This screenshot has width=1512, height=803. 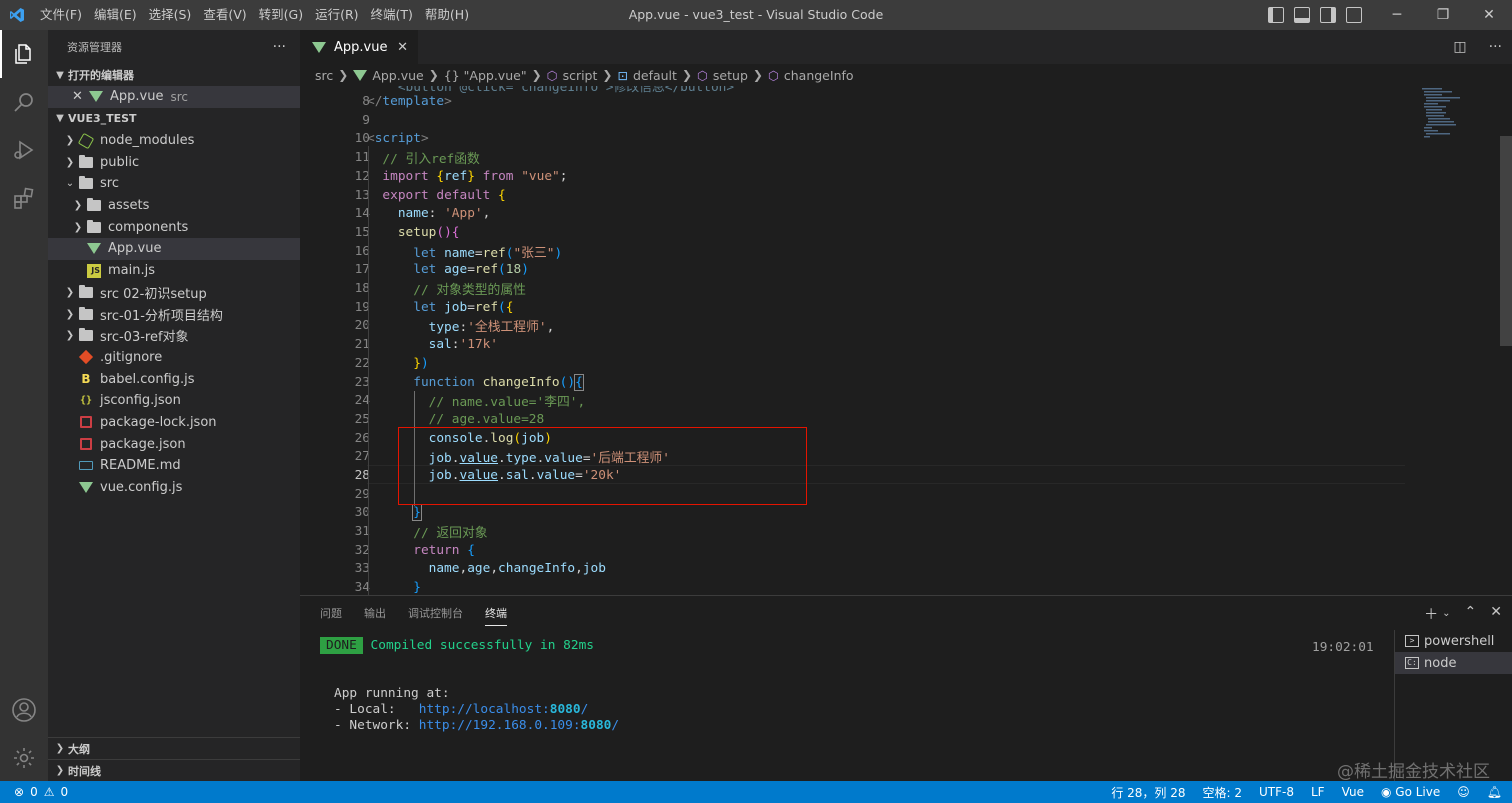 What do you see at coordinates (174, 249) in the screenshot?
I see `tree-item-app-vue: App.vue` at bounding box center [174, 249].